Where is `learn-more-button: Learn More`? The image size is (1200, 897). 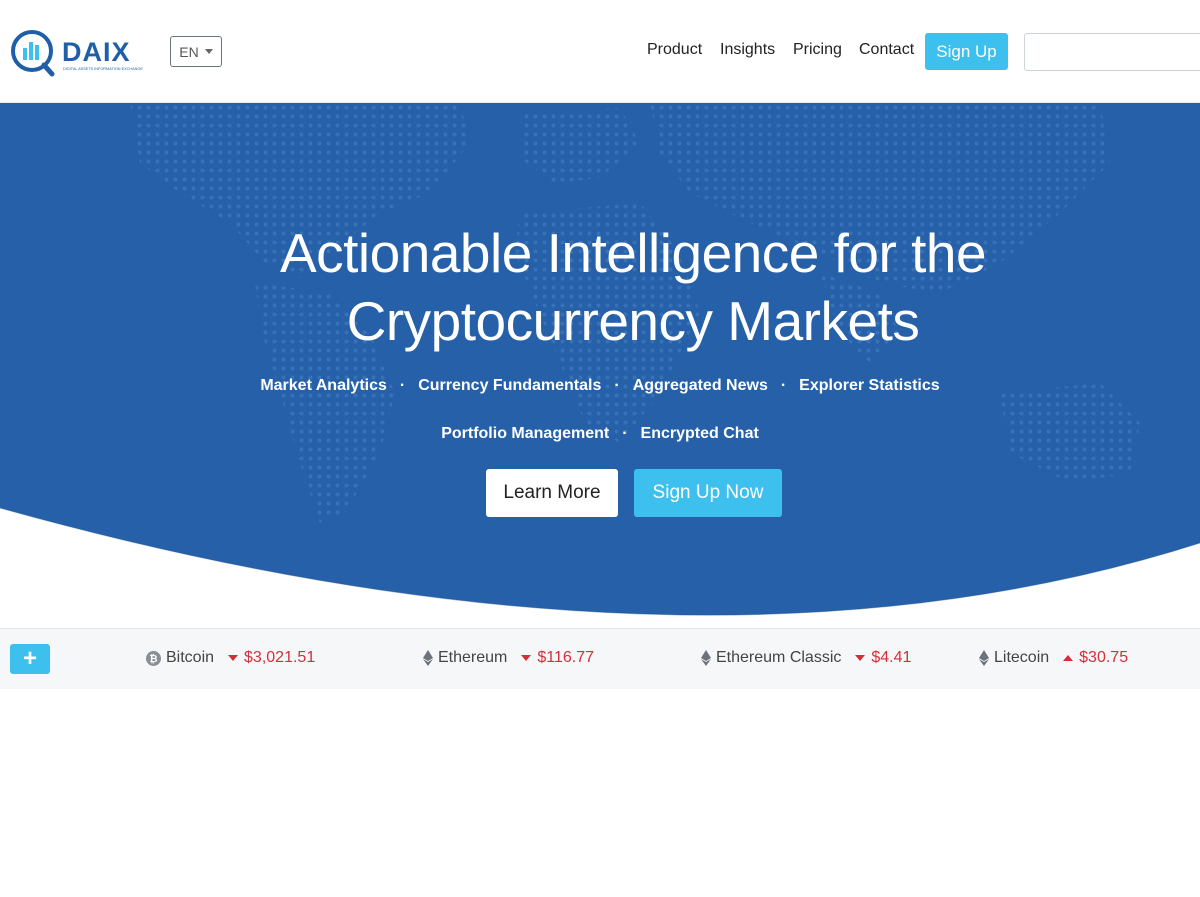 learn-more-button: Learn More is located at coordinates (552, 493).